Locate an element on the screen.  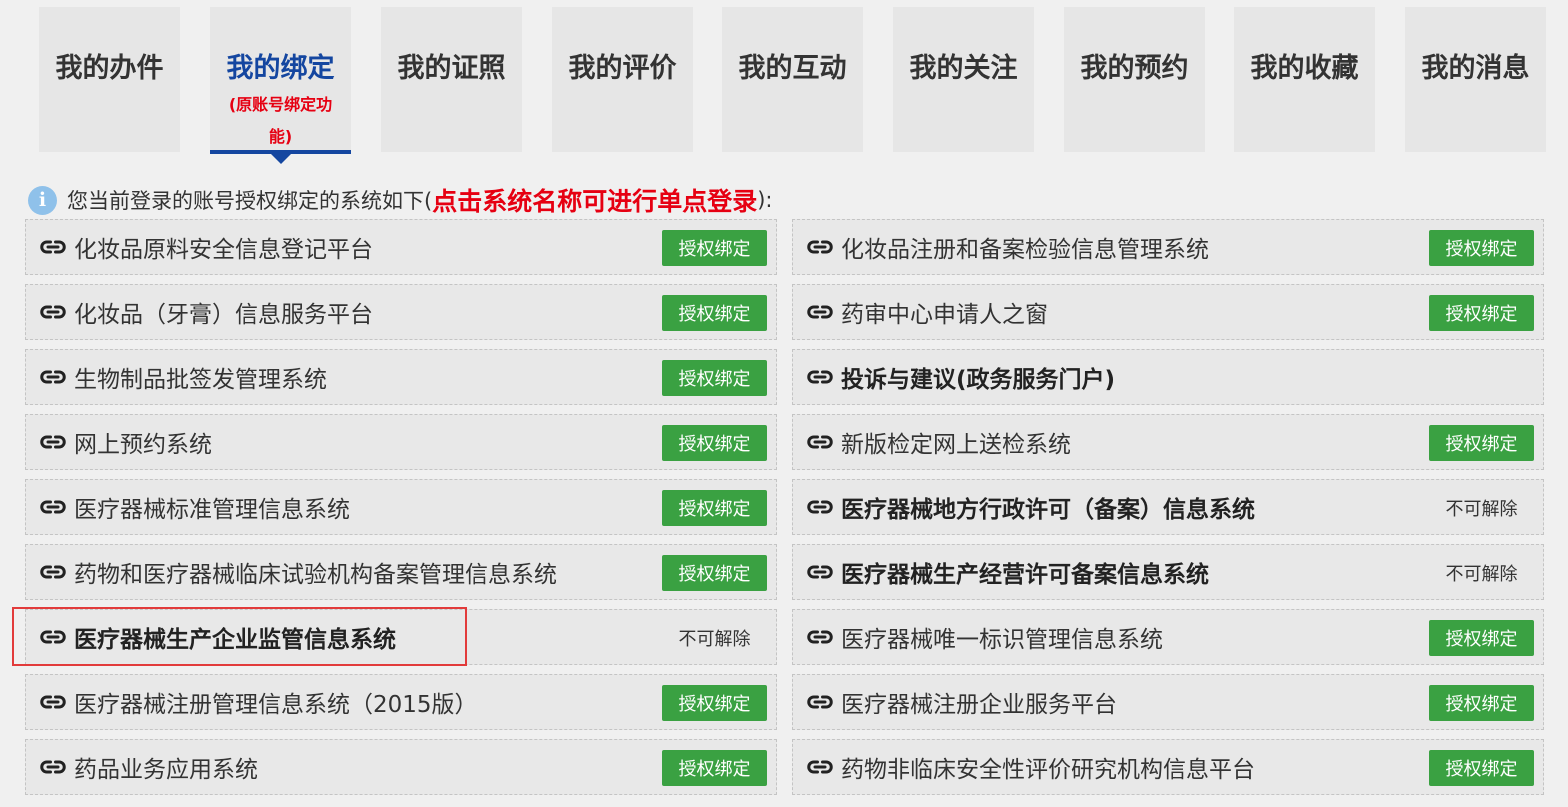
tab-my-favorites: 我的收藏 is located at coordinates (1304, 79).